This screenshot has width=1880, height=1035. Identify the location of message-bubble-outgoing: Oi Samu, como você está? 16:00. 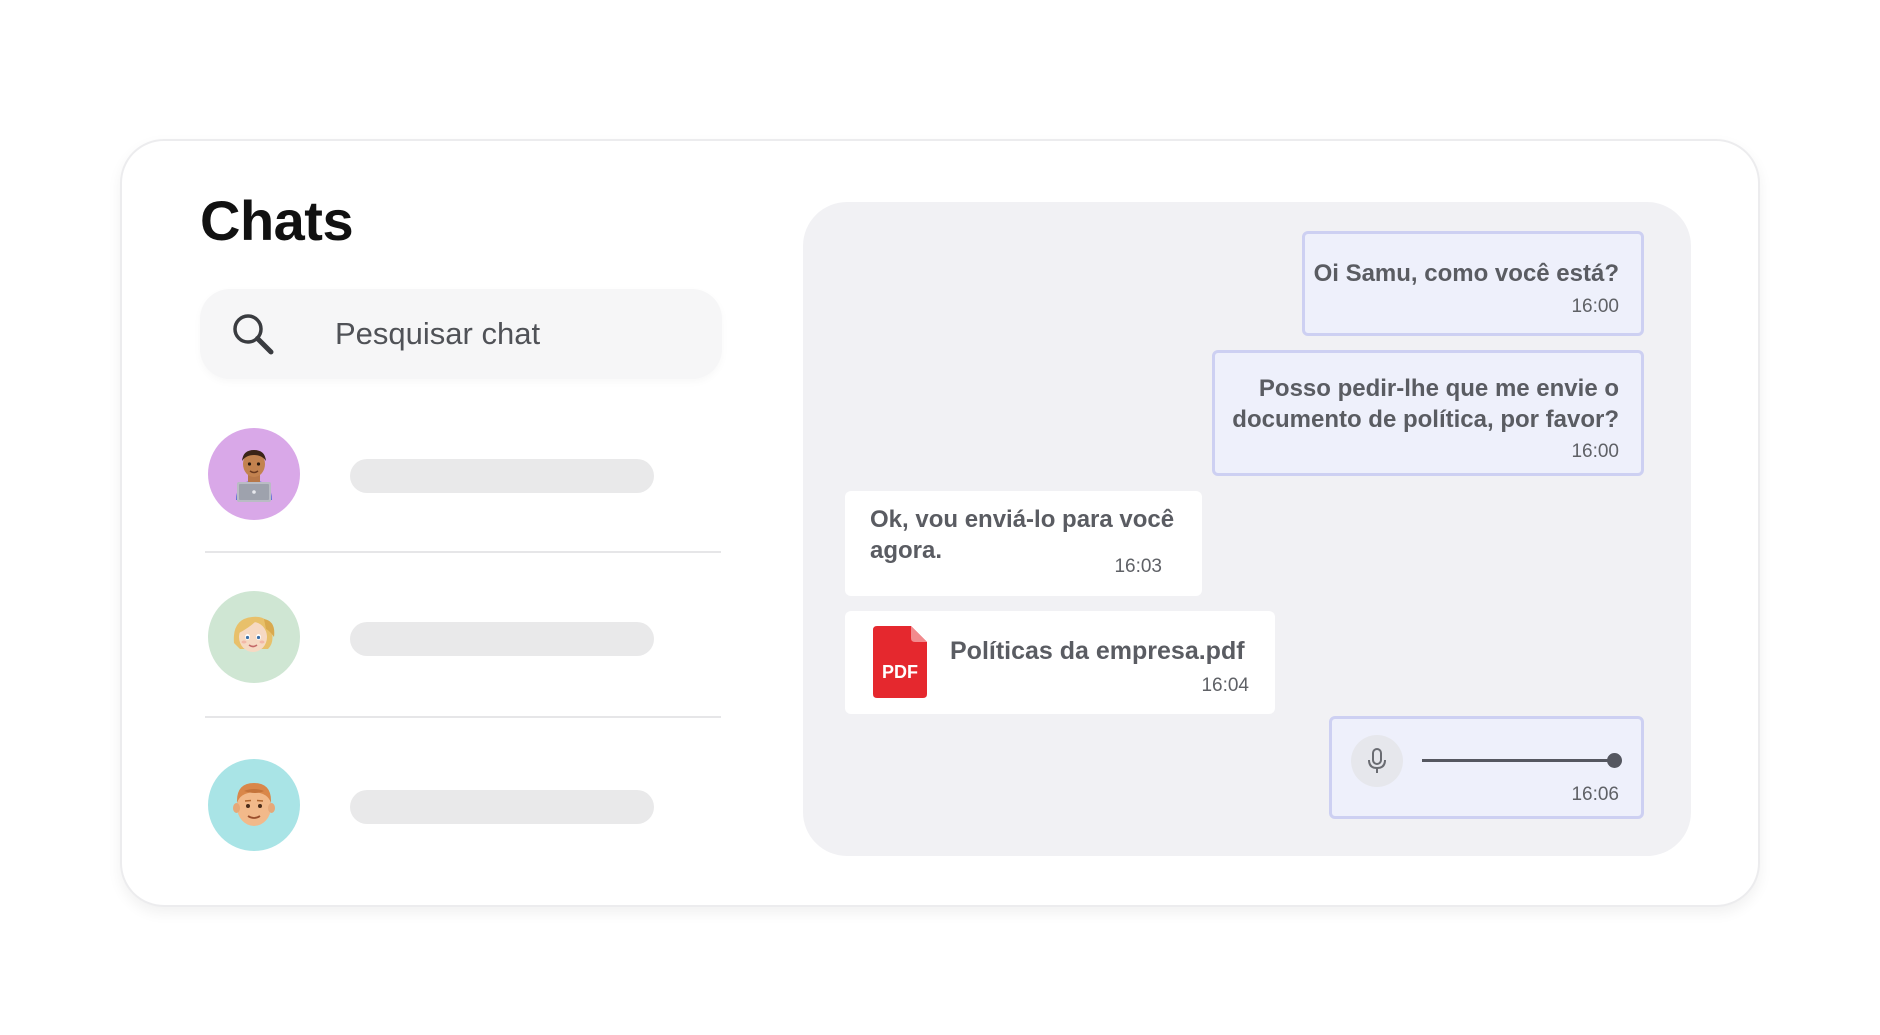
(1473, 283).